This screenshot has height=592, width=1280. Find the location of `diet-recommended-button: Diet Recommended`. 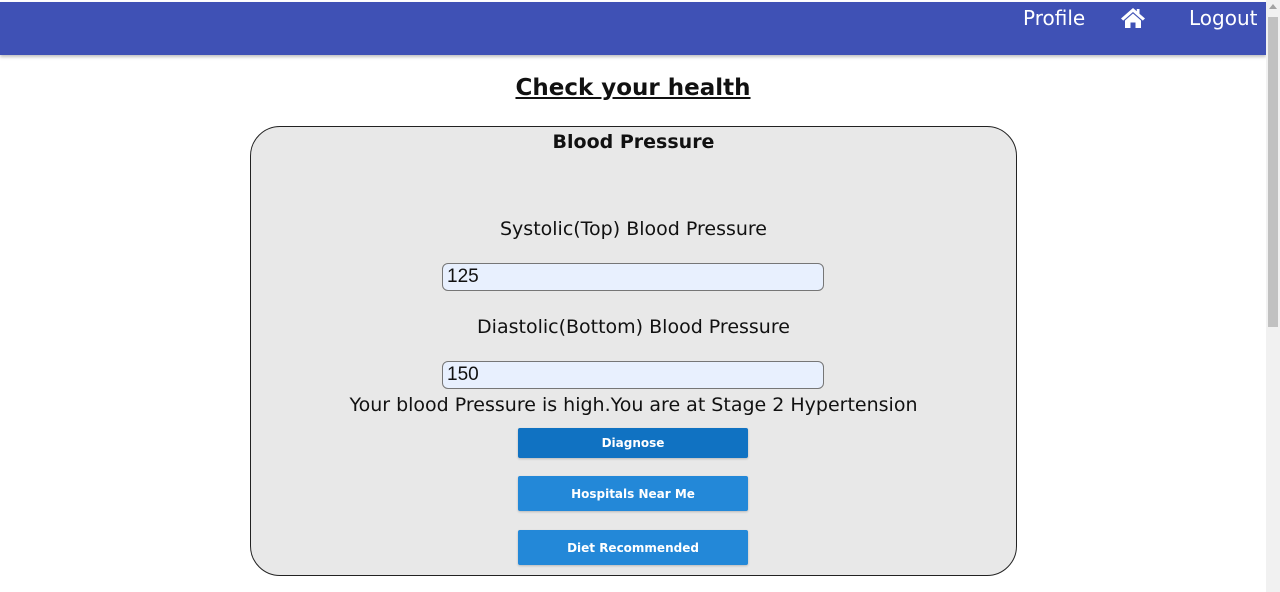

diet-recommended-button: Diet Recommended is located at coordinates (633, 547).